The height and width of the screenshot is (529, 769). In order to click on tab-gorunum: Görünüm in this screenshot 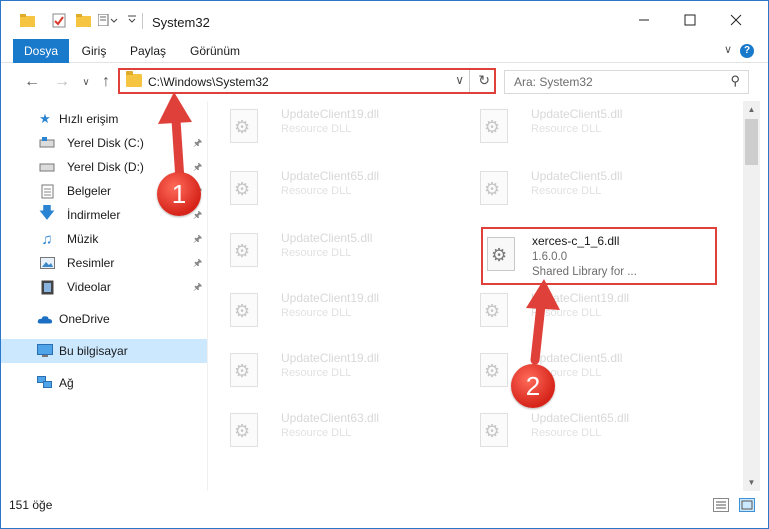, I will do `click(215, 51)`.